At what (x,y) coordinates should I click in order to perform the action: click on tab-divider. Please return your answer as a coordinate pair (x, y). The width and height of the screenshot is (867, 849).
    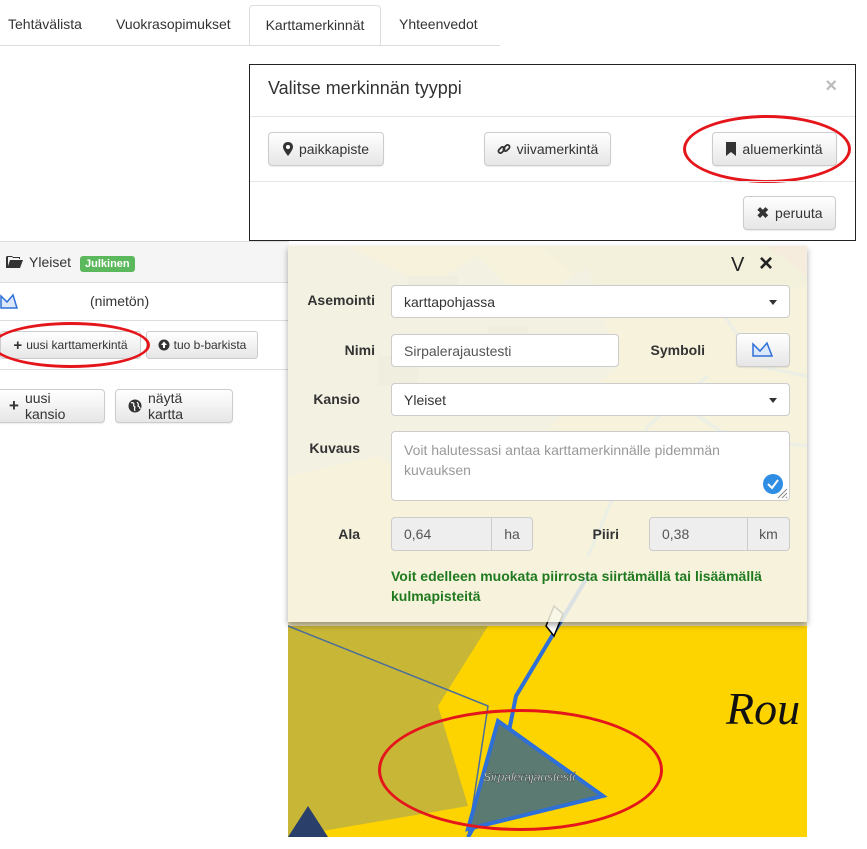
    Looking at the image, I should click on (250, 45).